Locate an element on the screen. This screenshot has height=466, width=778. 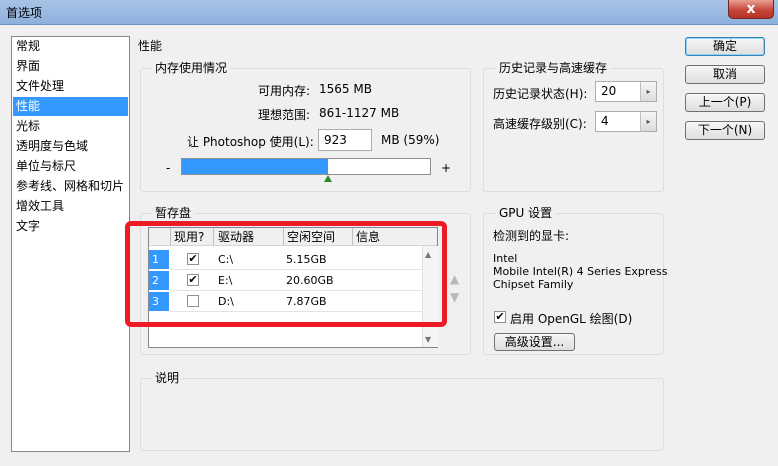
memory-slider-track is located at coordinates (306, 166).